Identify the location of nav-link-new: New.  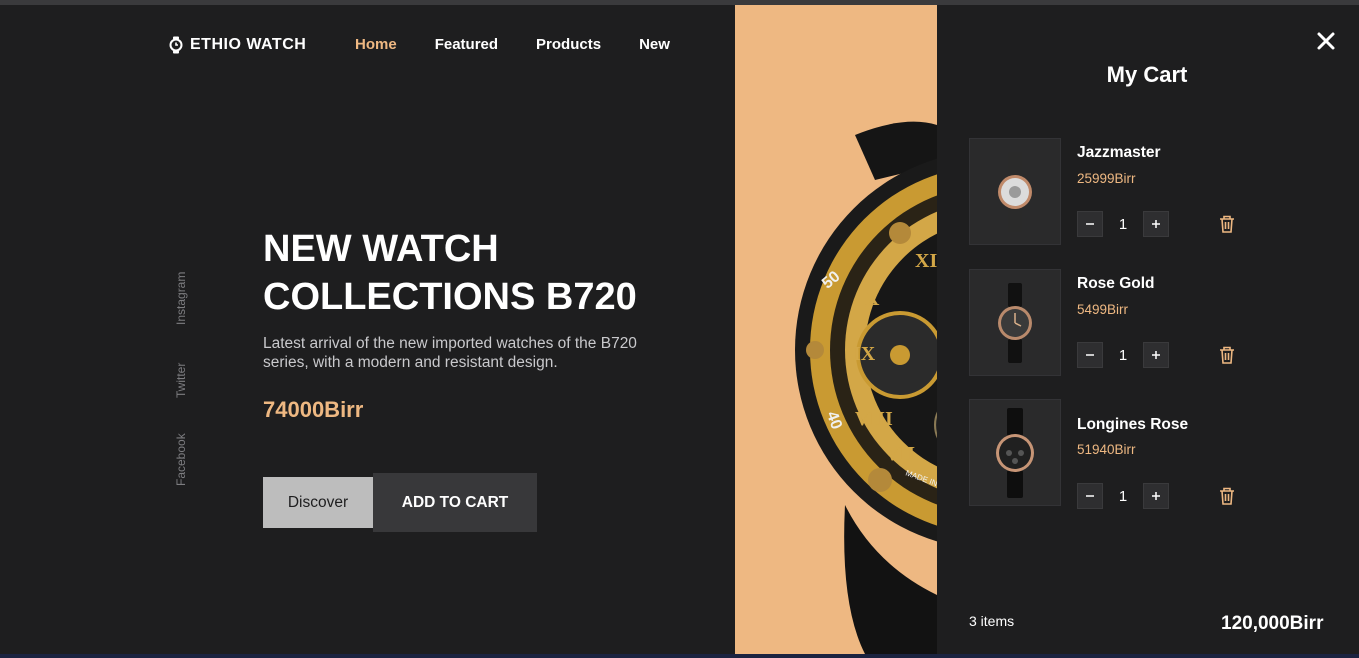
(654, 44).